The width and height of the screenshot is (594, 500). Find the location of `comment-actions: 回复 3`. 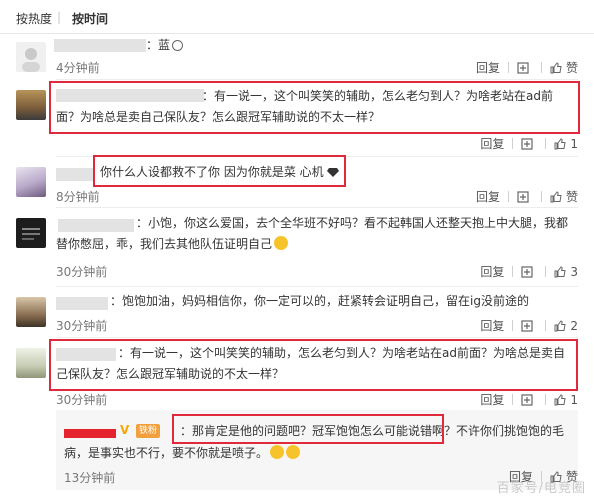

comment-actions: 回复 3 is located at coordinates (529, 271).